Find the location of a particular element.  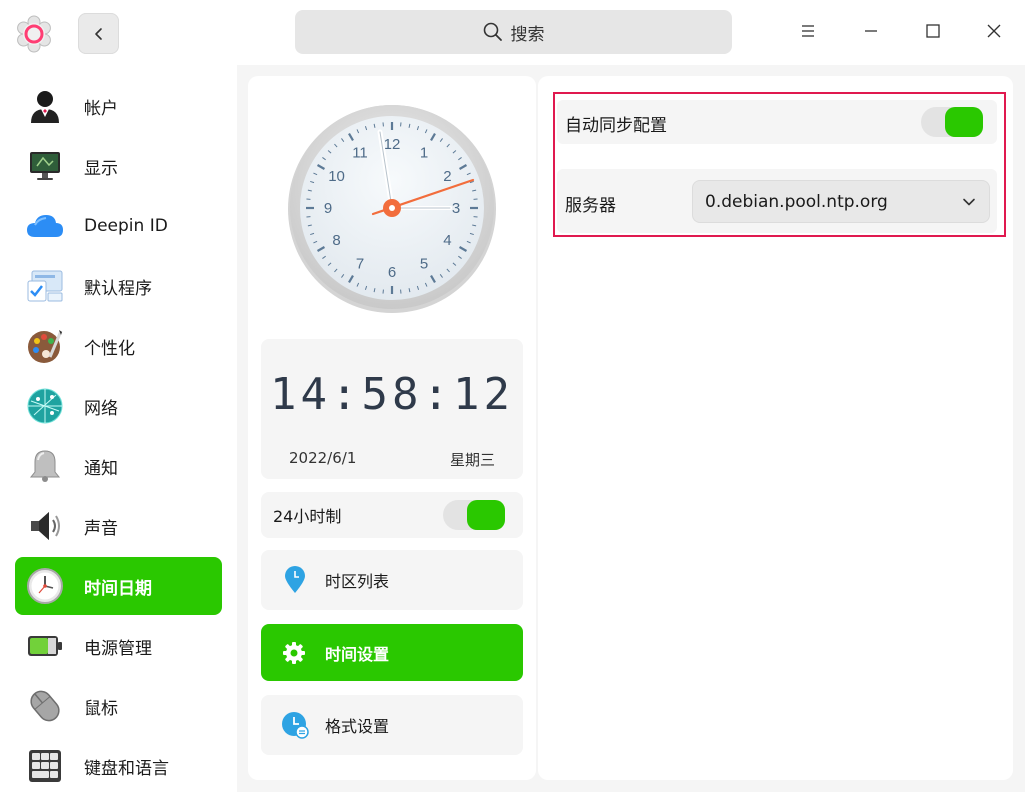

menu-item-label: 格式设置 is located at coordinates (357, 726).